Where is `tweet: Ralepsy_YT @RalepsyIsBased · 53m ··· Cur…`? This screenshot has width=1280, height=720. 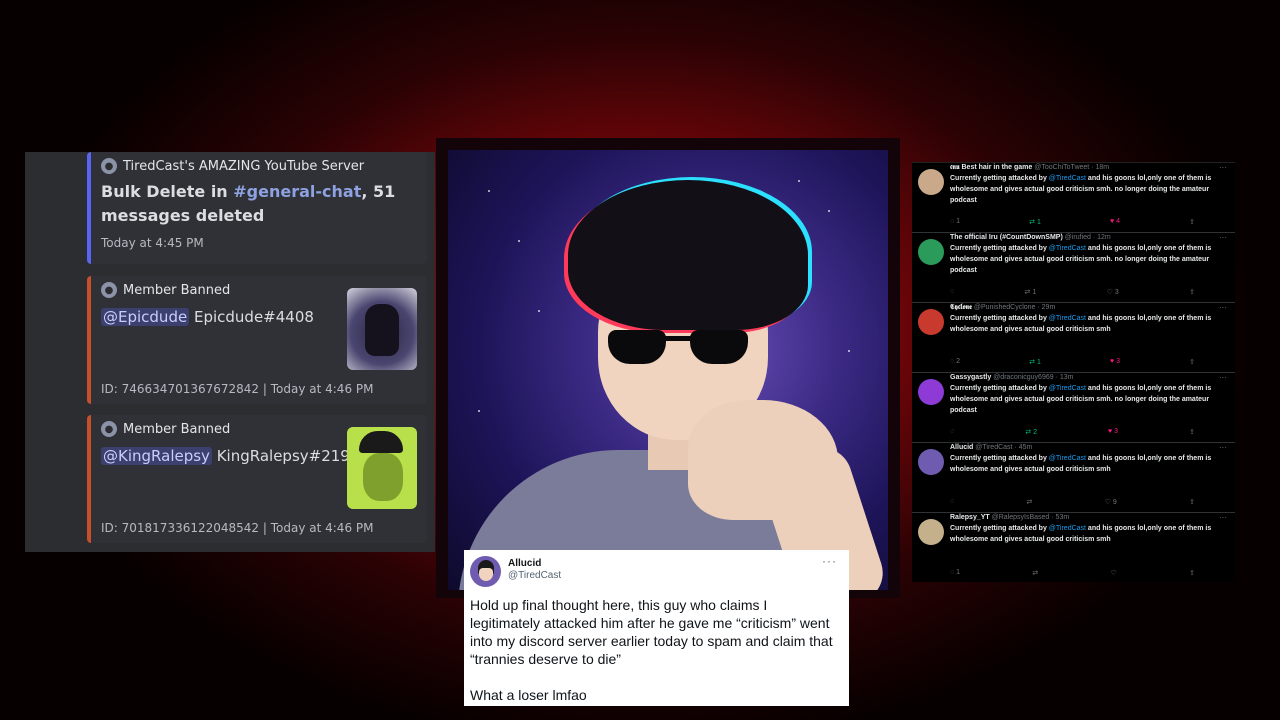 tweet: Ralepsy_YT @RalepsyIsBased · 53m ··· Cur… is located at coordinates (1073, 547).